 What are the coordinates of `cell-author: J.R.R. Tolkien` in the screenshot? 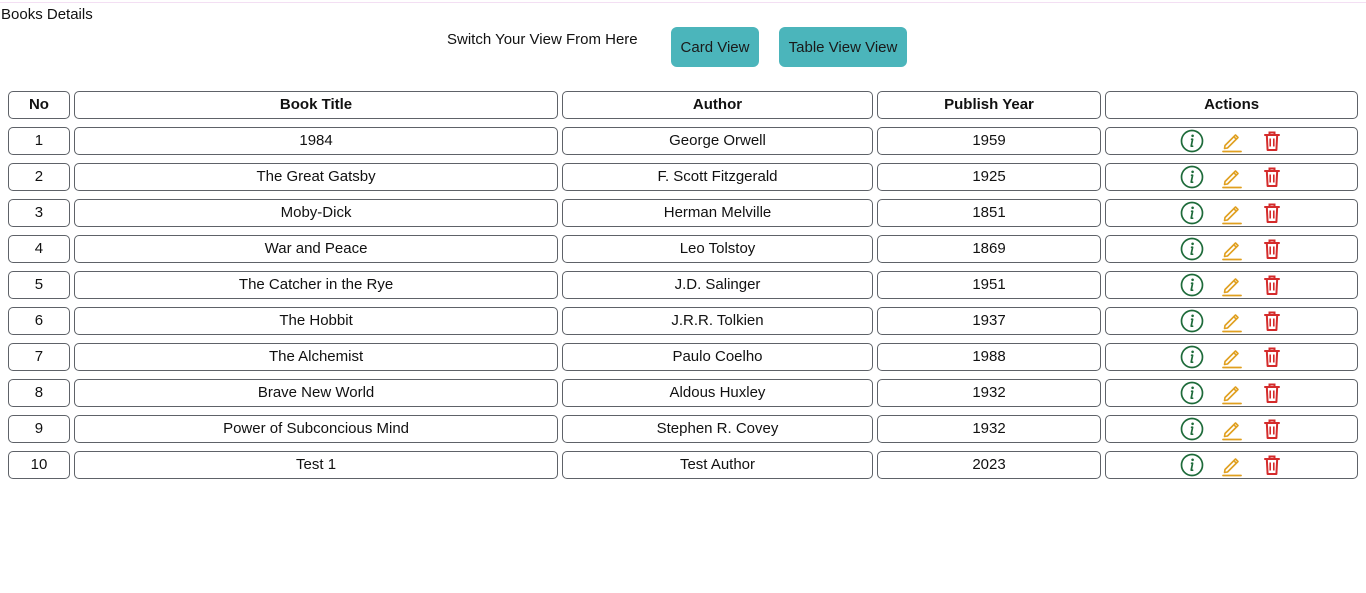 It's located at (717, 321).